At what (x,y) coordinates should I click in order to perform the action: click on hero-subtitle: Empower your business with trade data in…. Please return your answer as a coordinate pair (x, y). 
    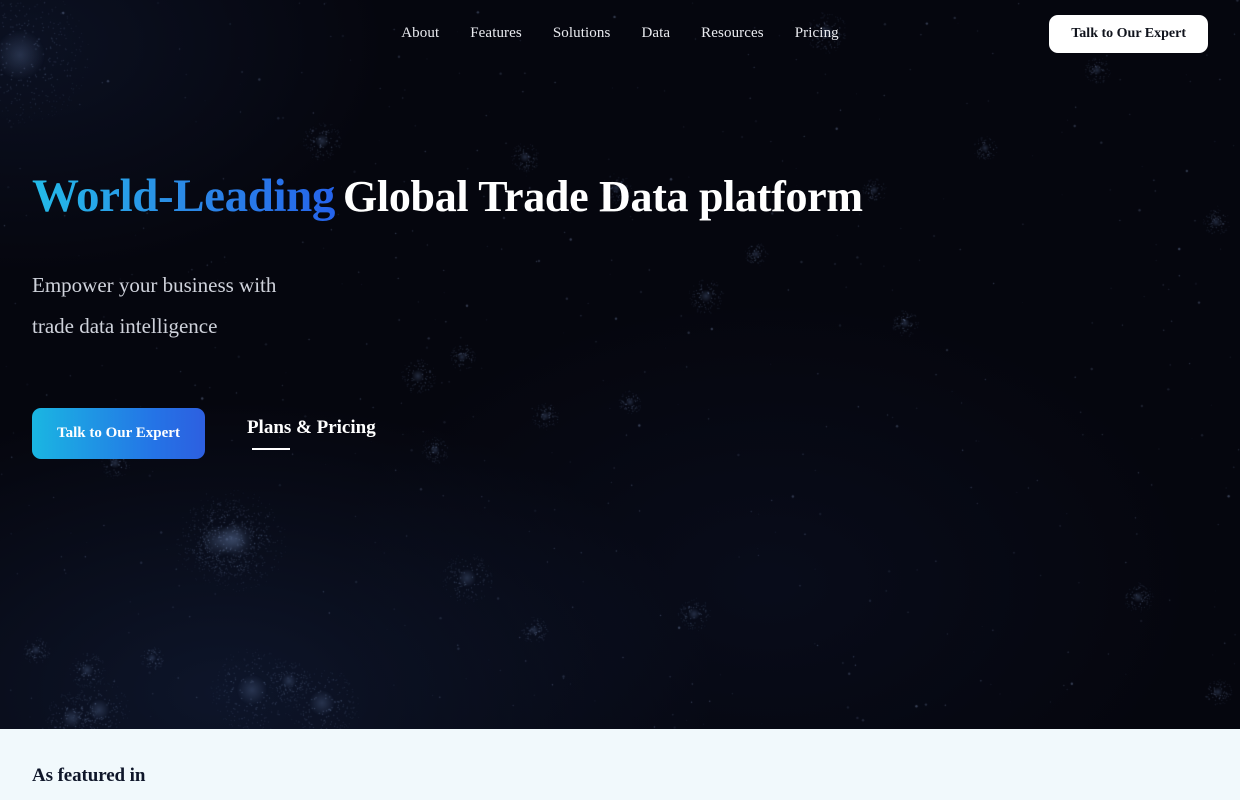
    Looking at the image, I should click on (267, 306).